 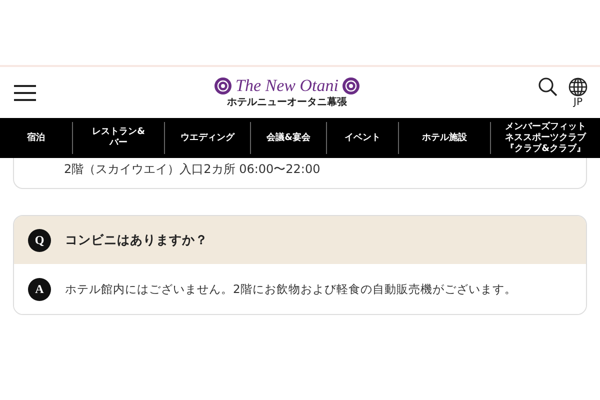 What do you see at coordinates (207, 138) in the screenshot?
I see `nav-tab: ウエディング` at bounding box center [207, 138].